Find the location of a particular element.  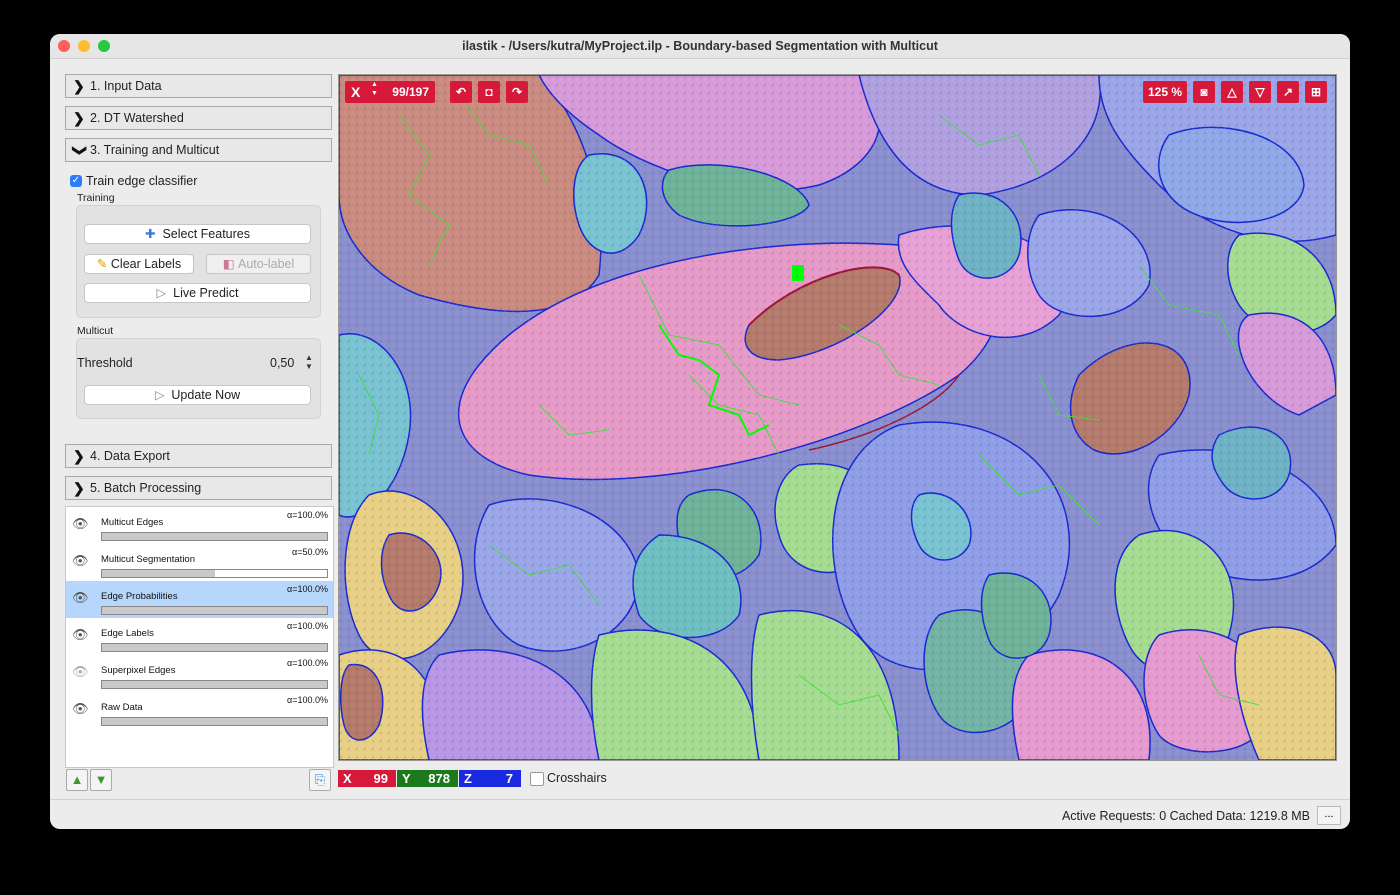

rotate-left-icon: ↶ is located at coordinates (461, 92).